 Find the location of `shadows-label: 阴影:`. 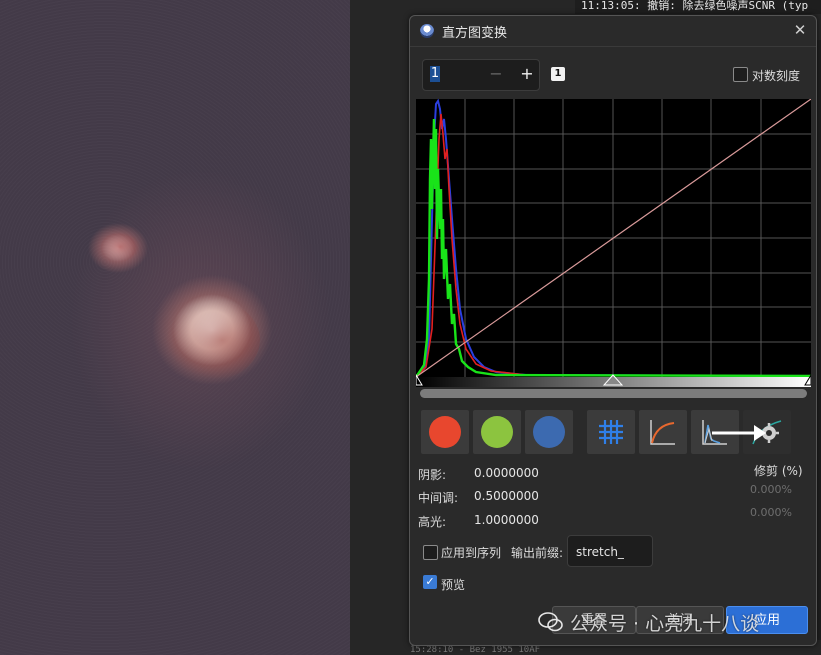

shadows-label: 阴影: is located at coordinates (432, 475).